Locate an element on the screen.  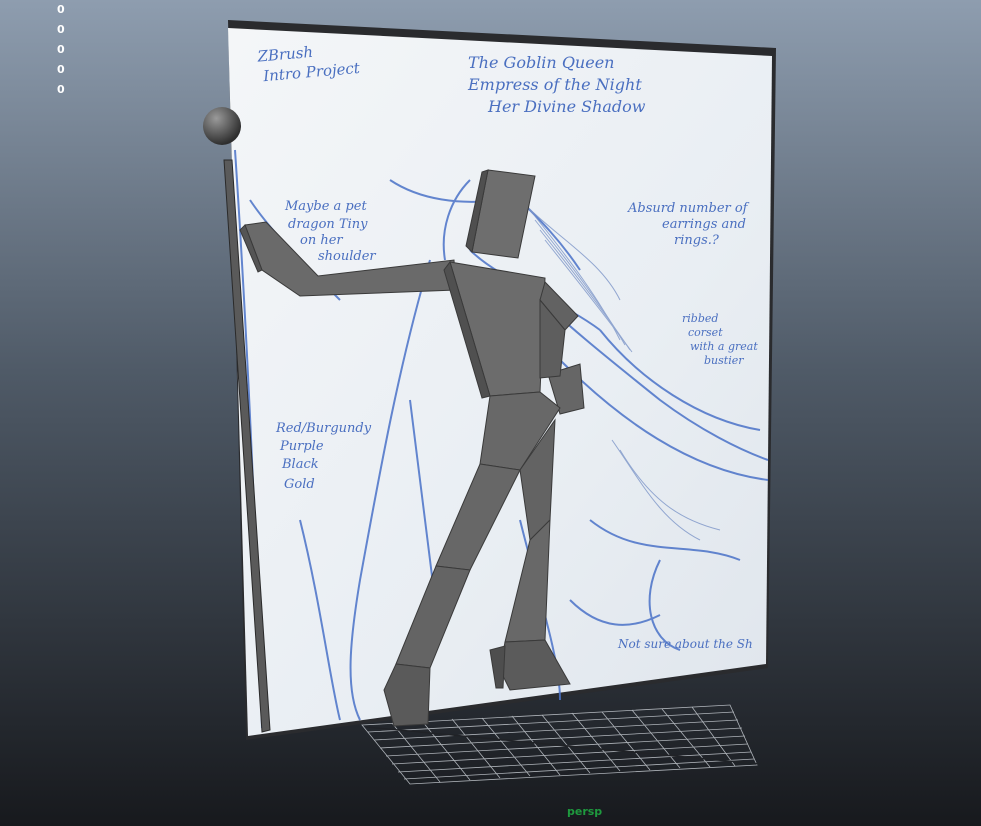
colors-note-line-2: Purple is located at coordinates (301, 446).